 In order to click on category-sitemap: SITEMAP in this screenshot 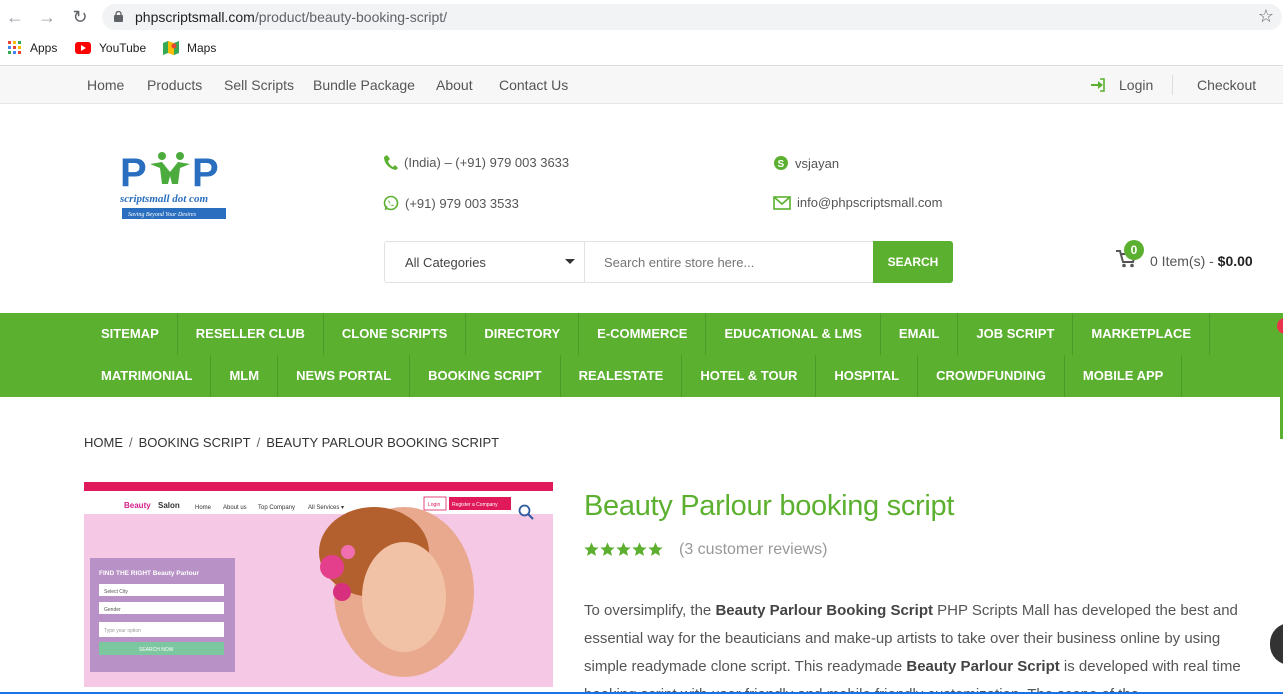, I will do `click(130, 334)`.